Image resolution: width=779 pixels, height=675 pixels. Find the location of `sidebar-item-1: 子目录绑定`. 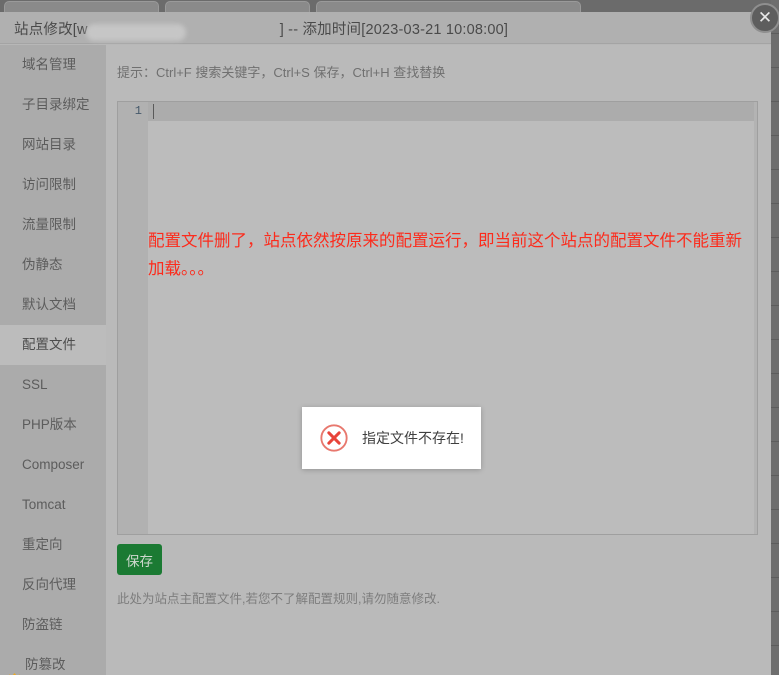

sidebar-item-1: 子目录绑定 is located at coordinates (53, 105).